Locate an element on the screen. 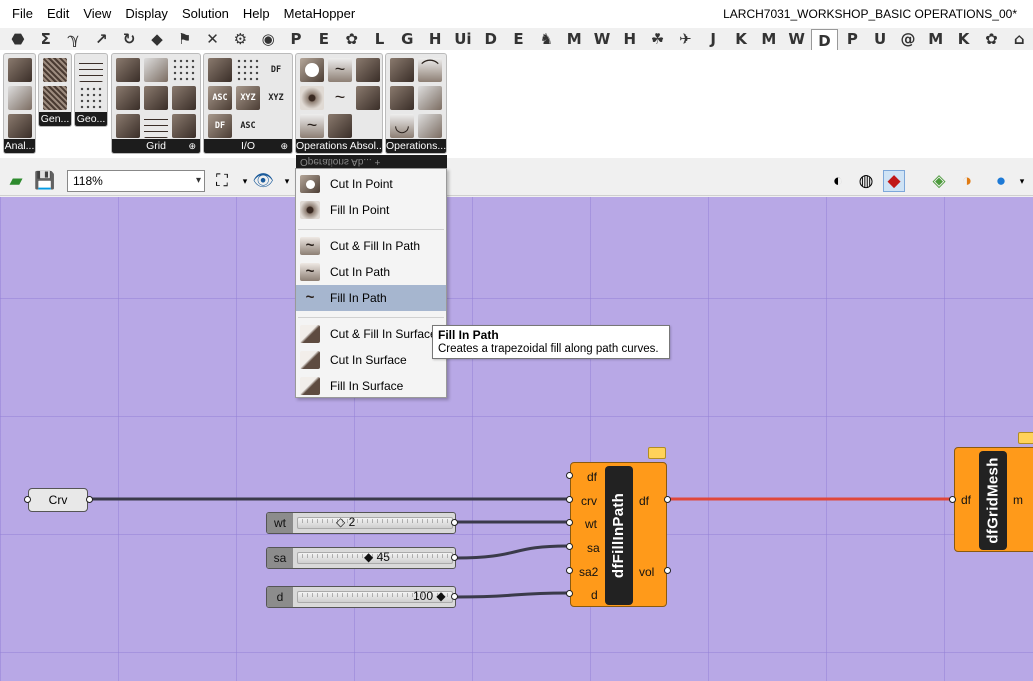 The image size is (1033, 681). chevron-down-icon: ▾ is located at coordinates (1022, 181).